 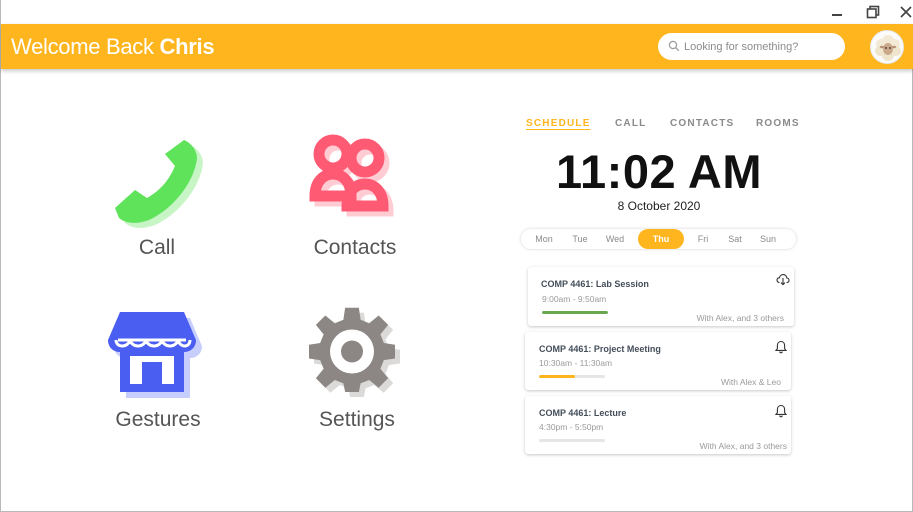 I want to click on settings-label: Settings, so click(x=357, y=419).